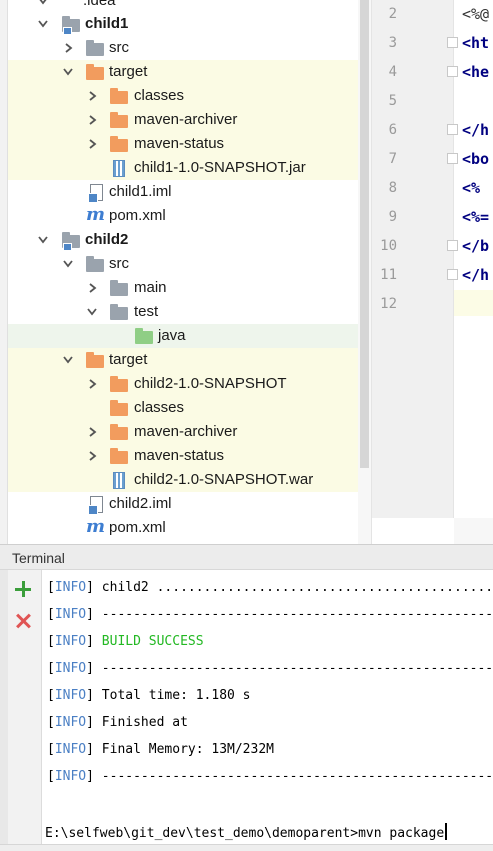 Image resolution: width=493 pixels, height=851 pixels. I want to click on status-bar, so click(246, 847).